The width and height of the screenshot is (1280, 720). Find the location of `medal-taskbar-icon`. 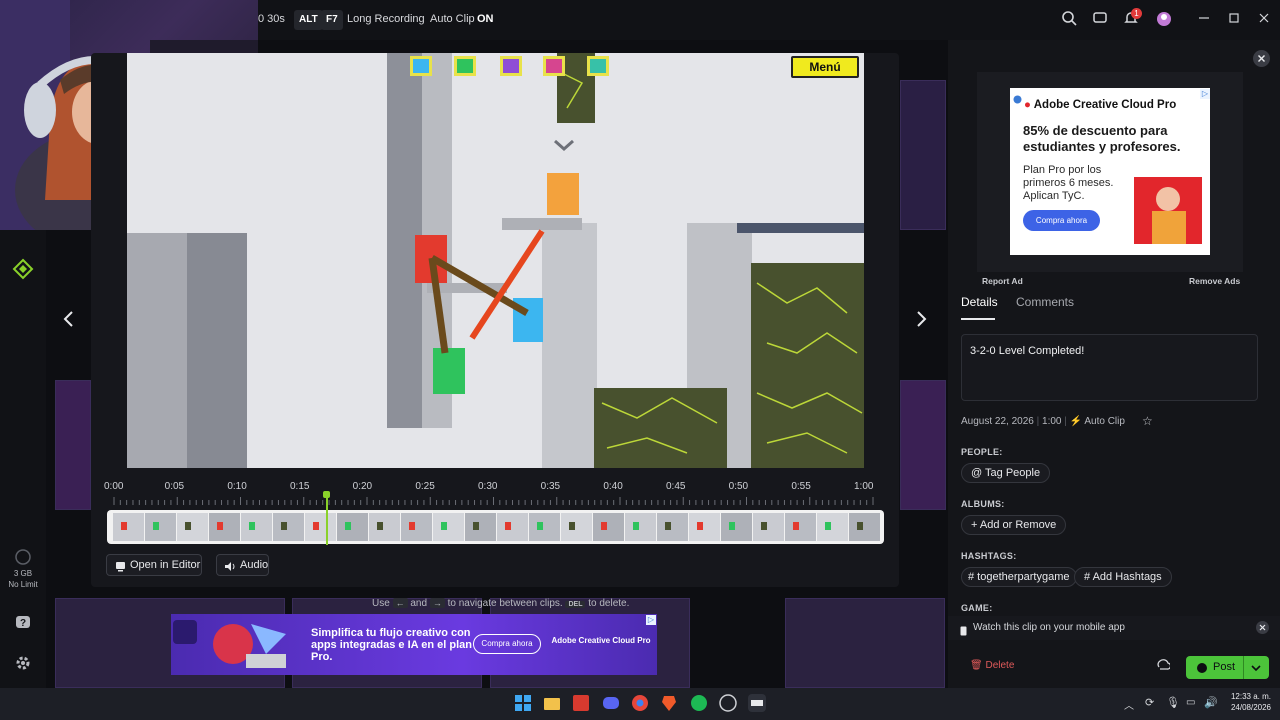

medal-taskbar-icon is located at coordinates (757, 703).